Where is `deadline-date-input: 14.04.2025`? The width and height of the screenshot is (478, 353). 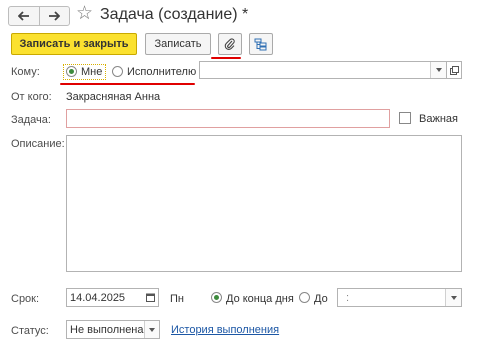 deadline-date-input: 14.04.2025 is located at coordinates (105, 297).